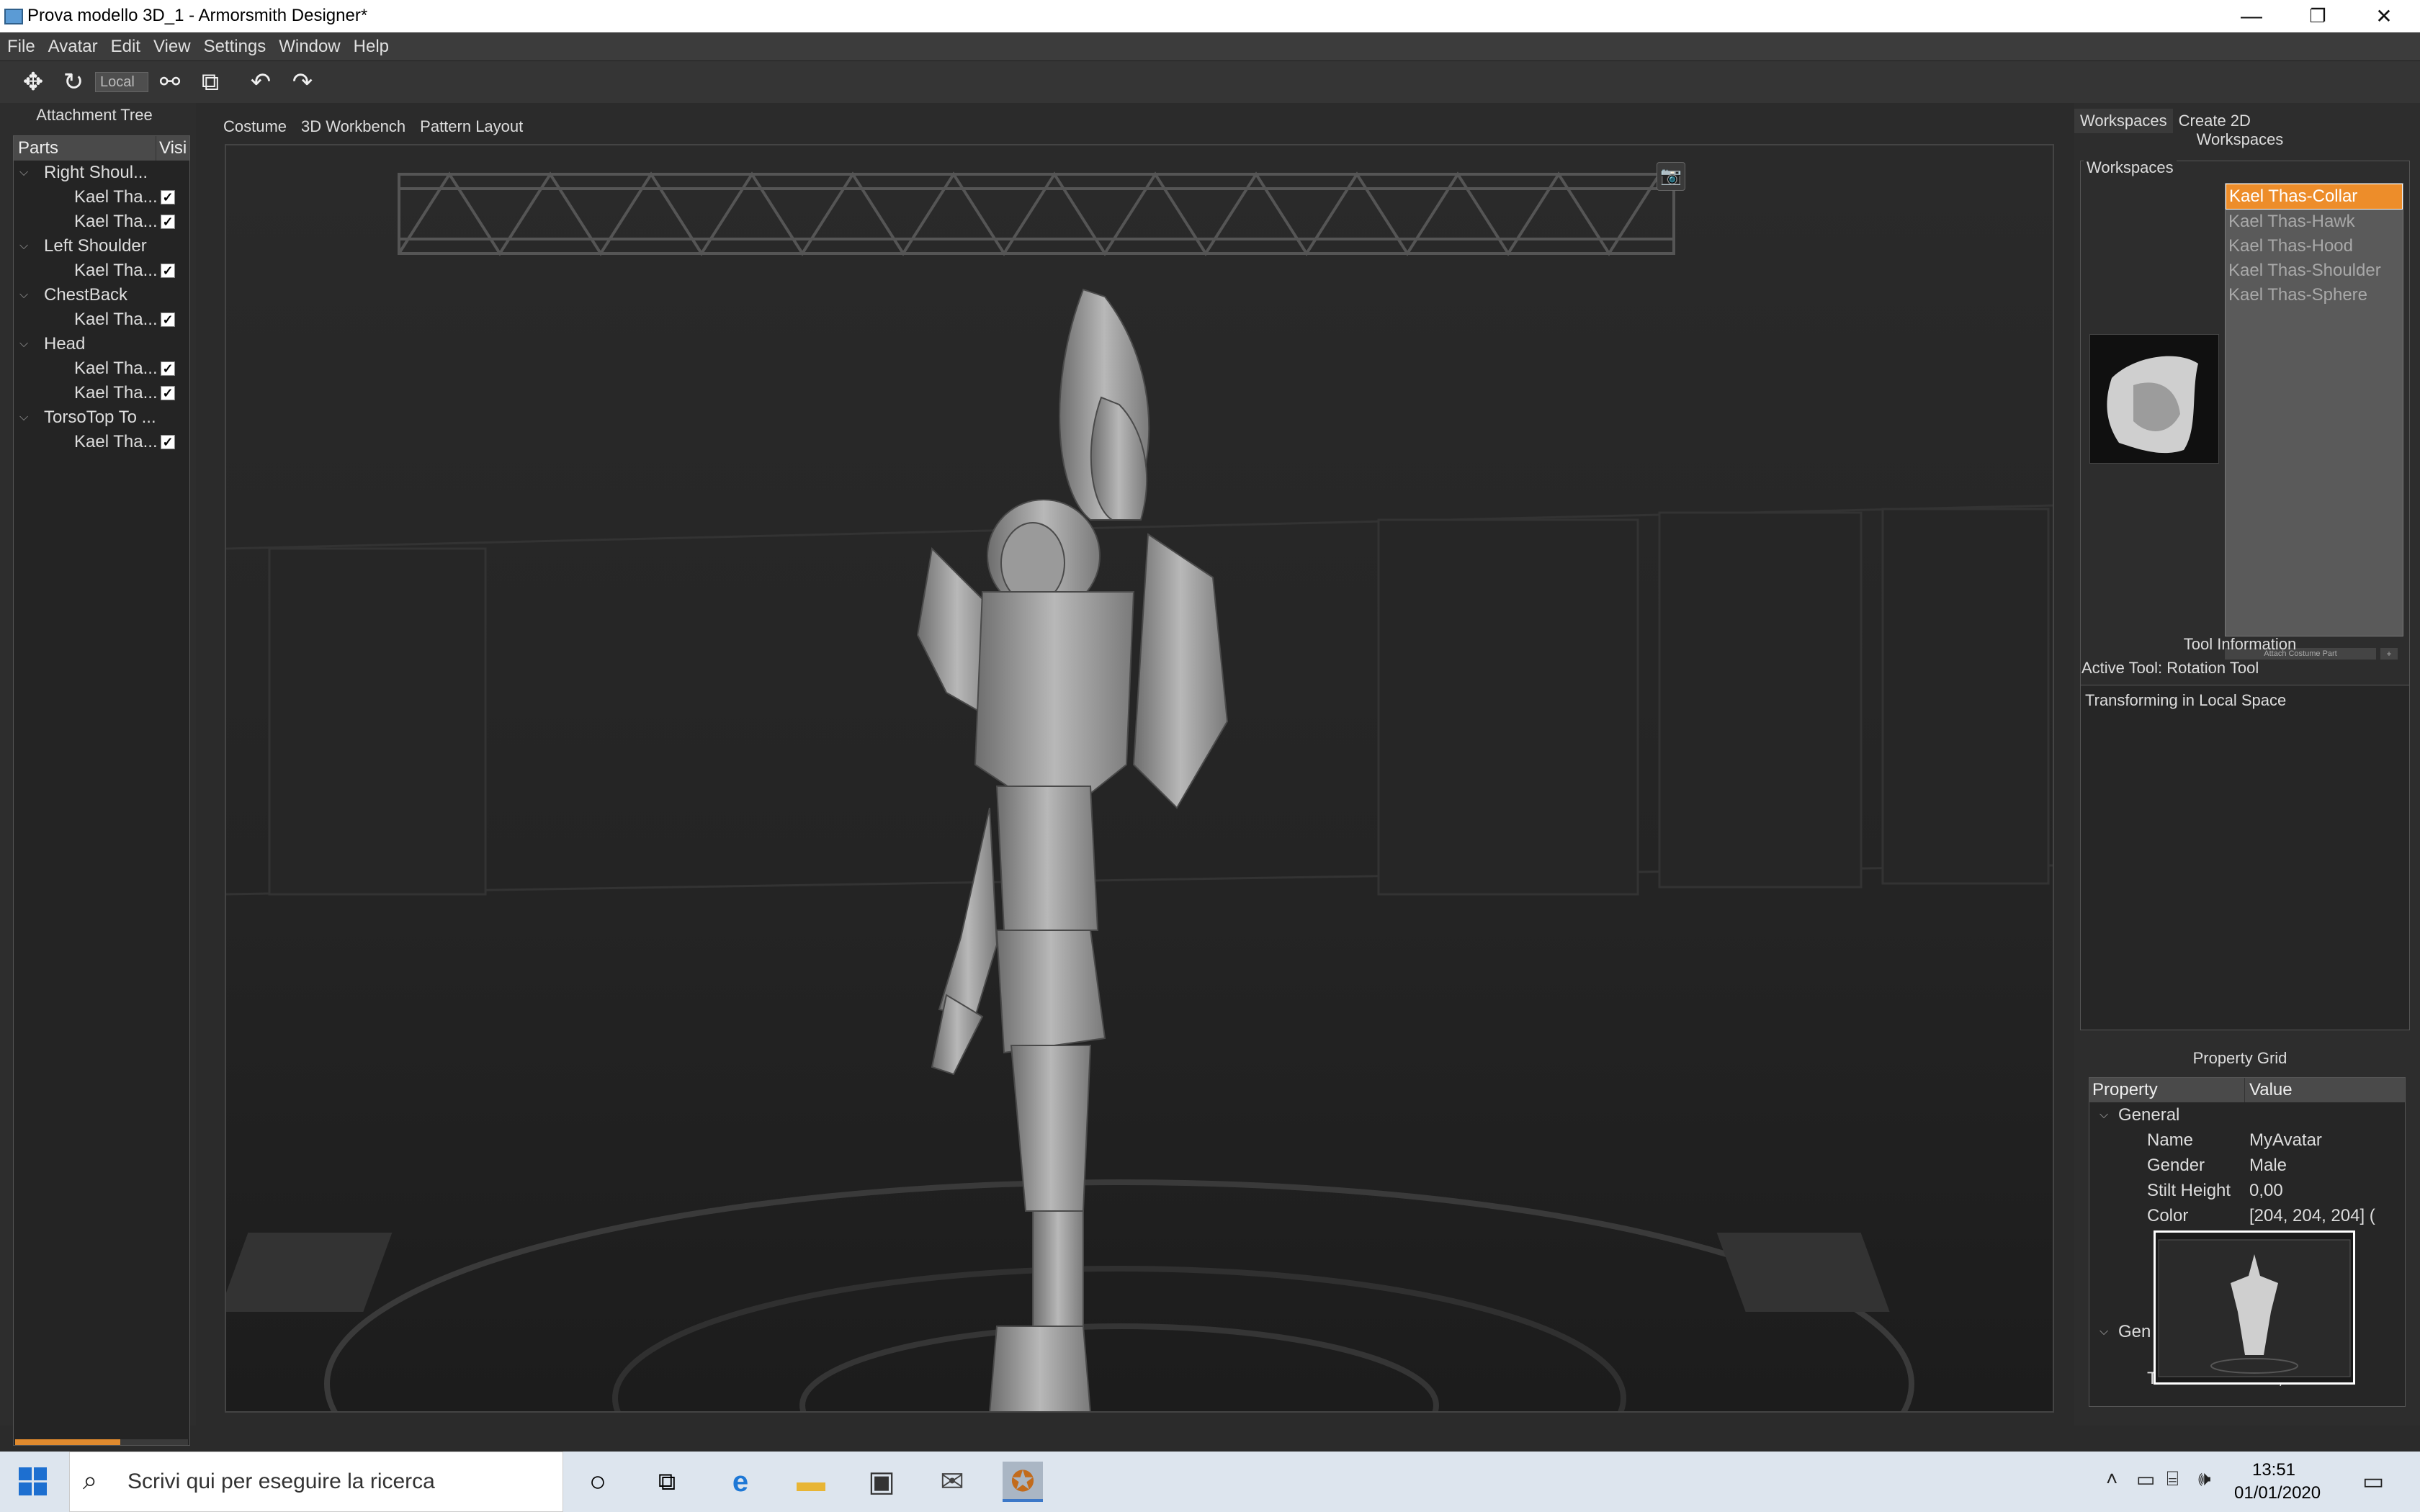  Describe the element at coordinates (33, 82) in the screenshot. I see `move-tool-icon: ✥` at that location.